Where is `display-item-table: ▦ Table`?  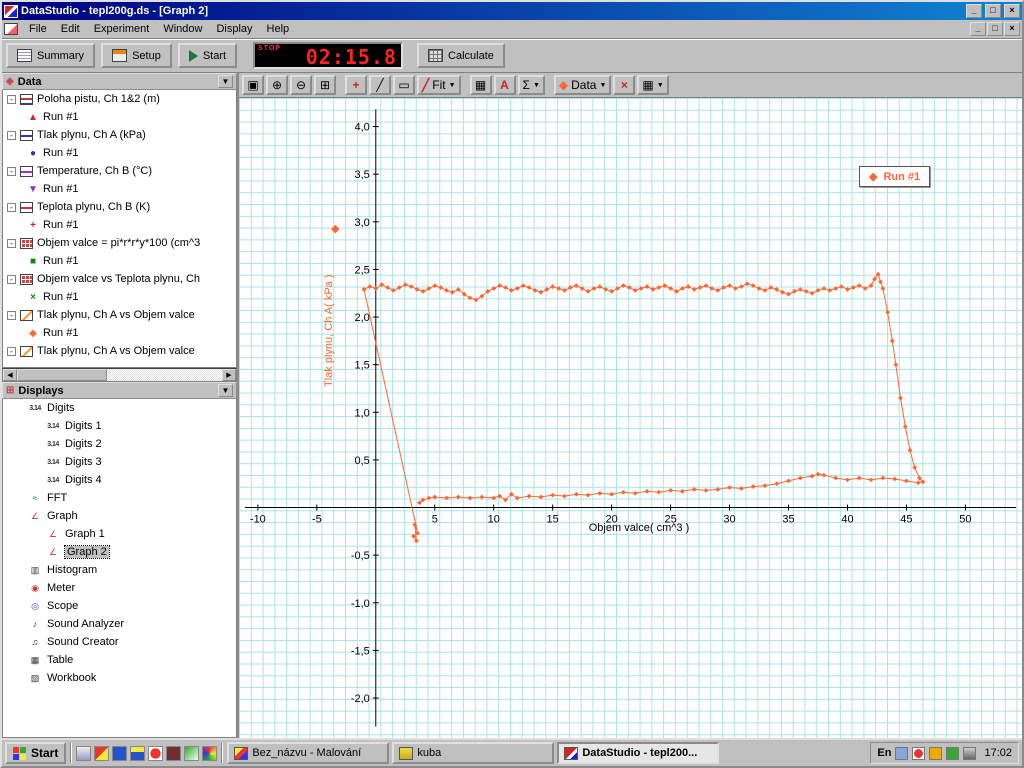 display-item-table: ▦ Table is located at coordinates (119, 660).